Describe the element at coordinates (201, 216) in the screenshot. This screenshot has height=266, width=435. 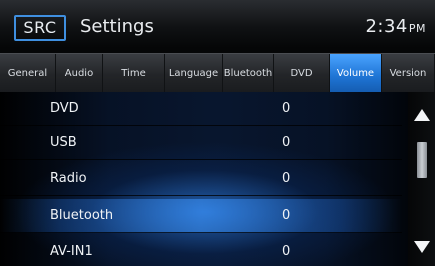
I see `list-item-bluetooth: Bluetooth 0` at that location.